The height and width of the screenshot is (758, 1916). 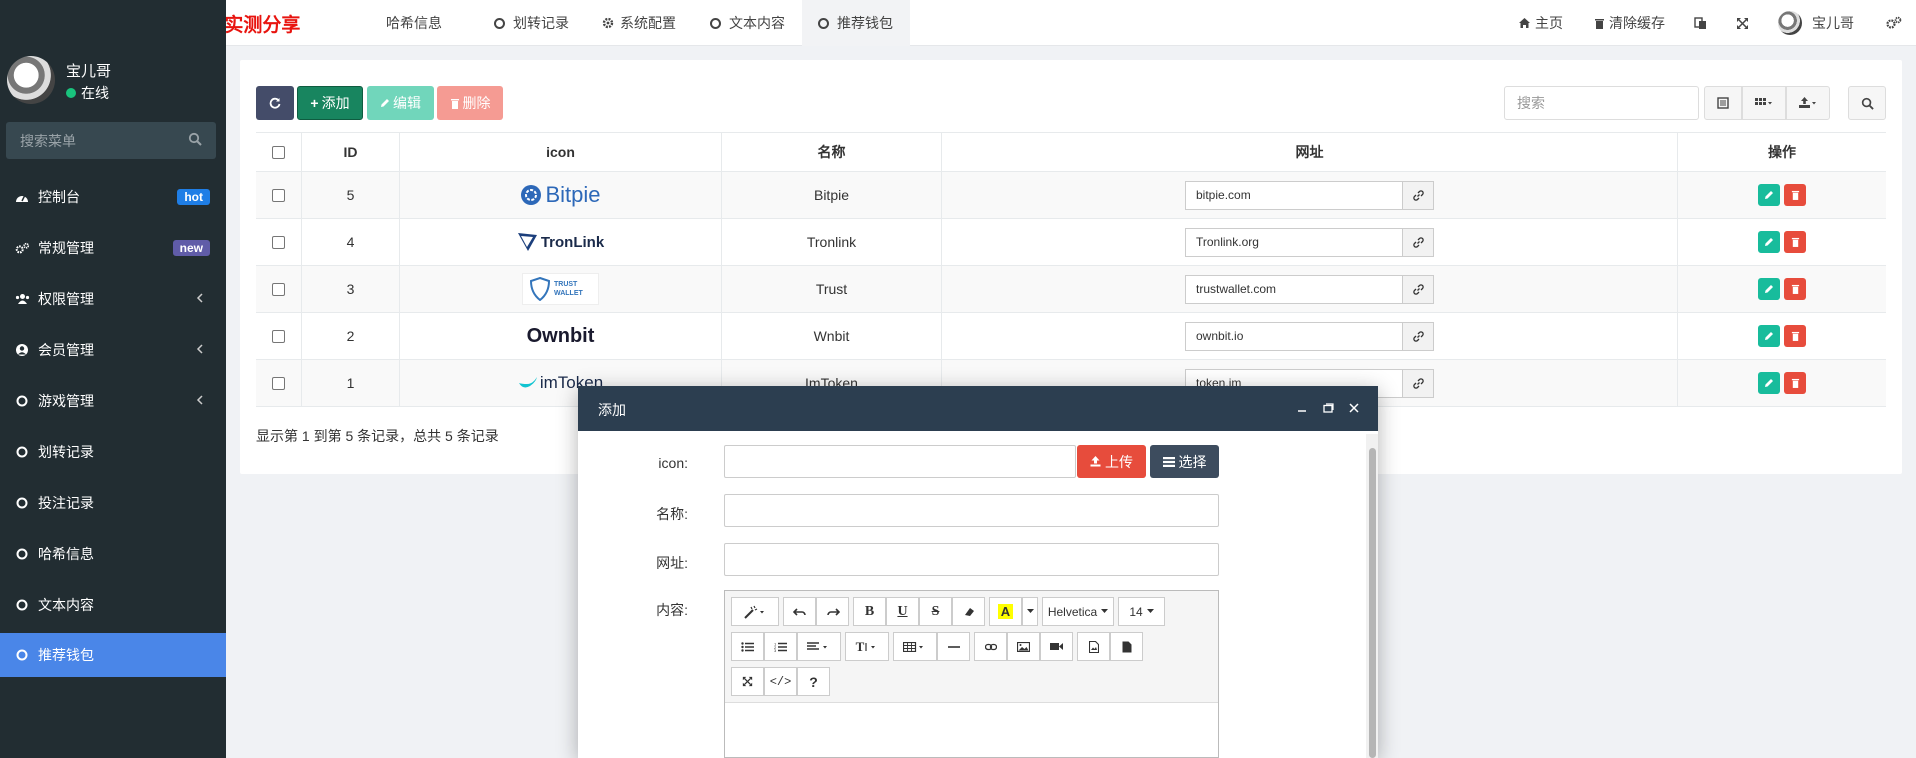 I want to click on header-id: ID, so click(x=351, y=152).